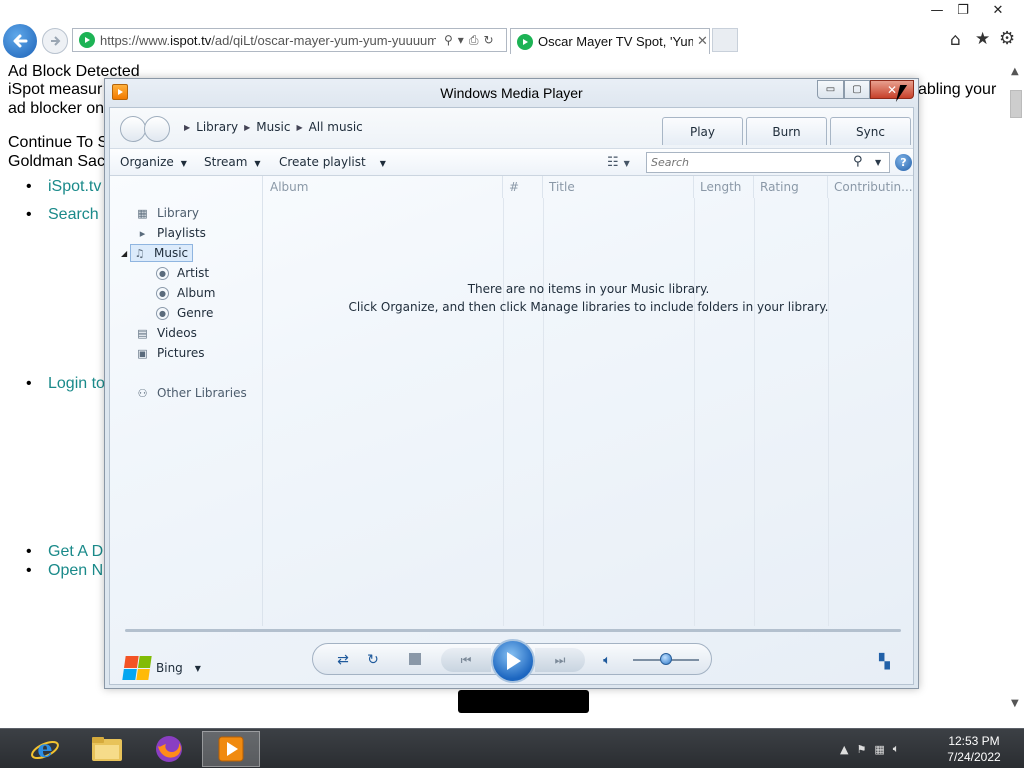  I want to click on tools-gear-icon: ⚙, so click(1007, 38).